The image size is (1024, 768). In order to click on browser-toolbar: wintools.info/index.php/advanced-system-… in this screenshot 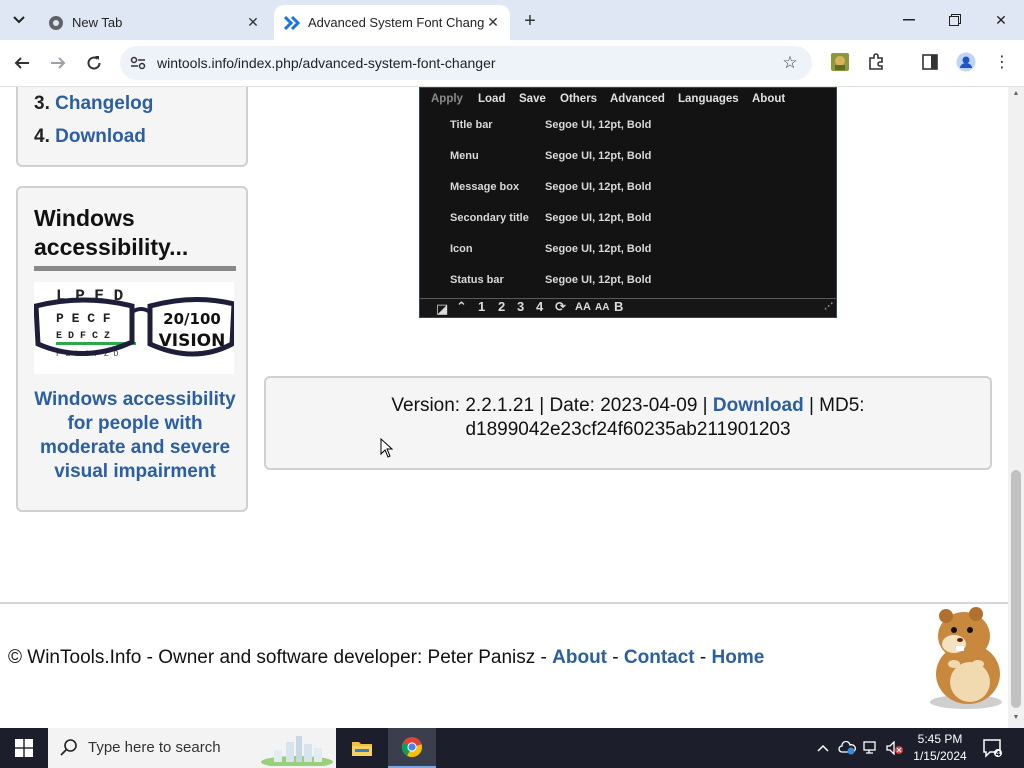, I will do `click(512, 63)`.